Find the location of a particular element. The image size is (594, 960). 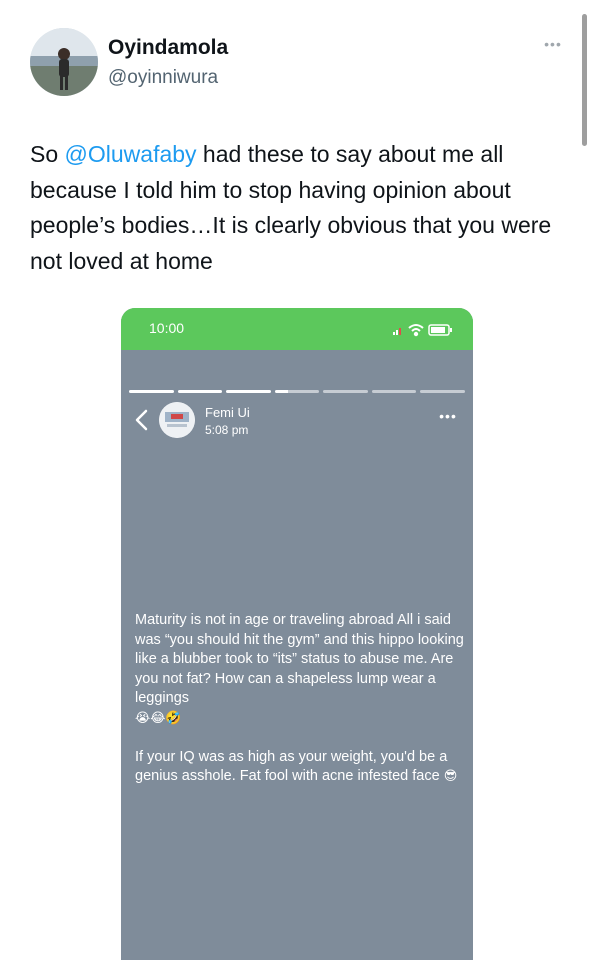

display-name: Oyindamola is located at coordinates (168, 48).